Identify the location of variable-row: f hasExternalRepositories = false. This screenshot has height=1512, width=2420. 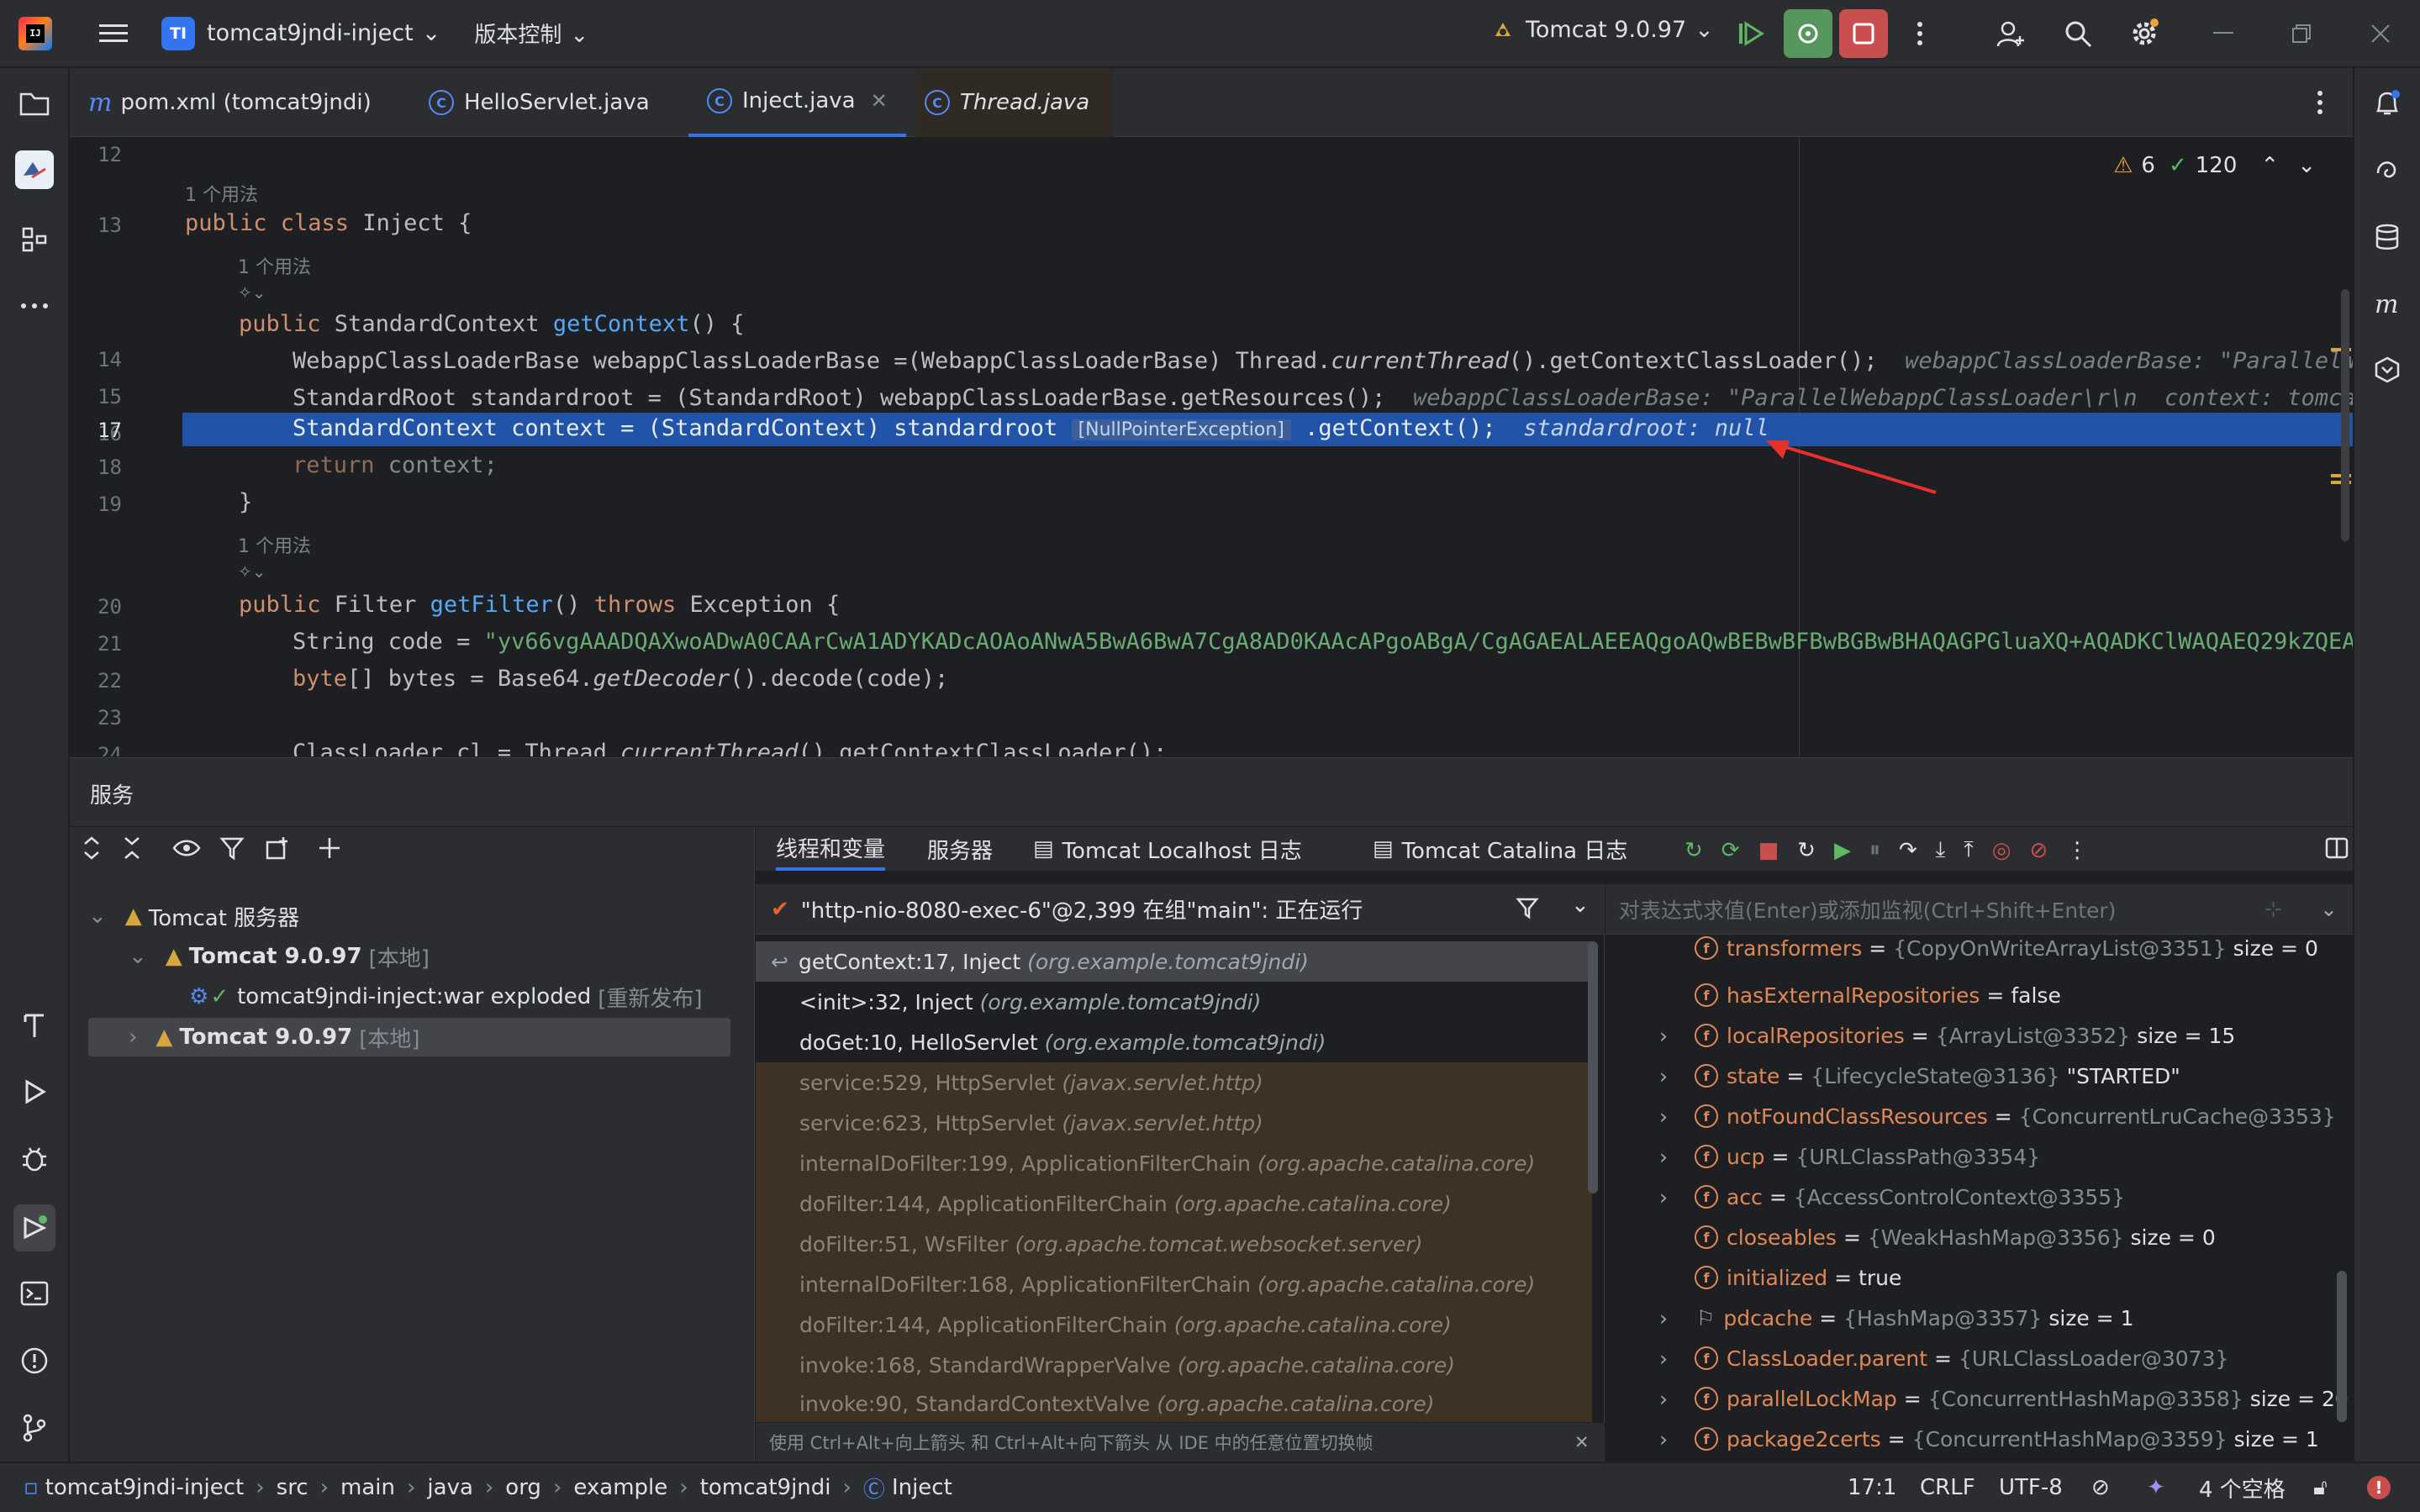
(1833, 995).